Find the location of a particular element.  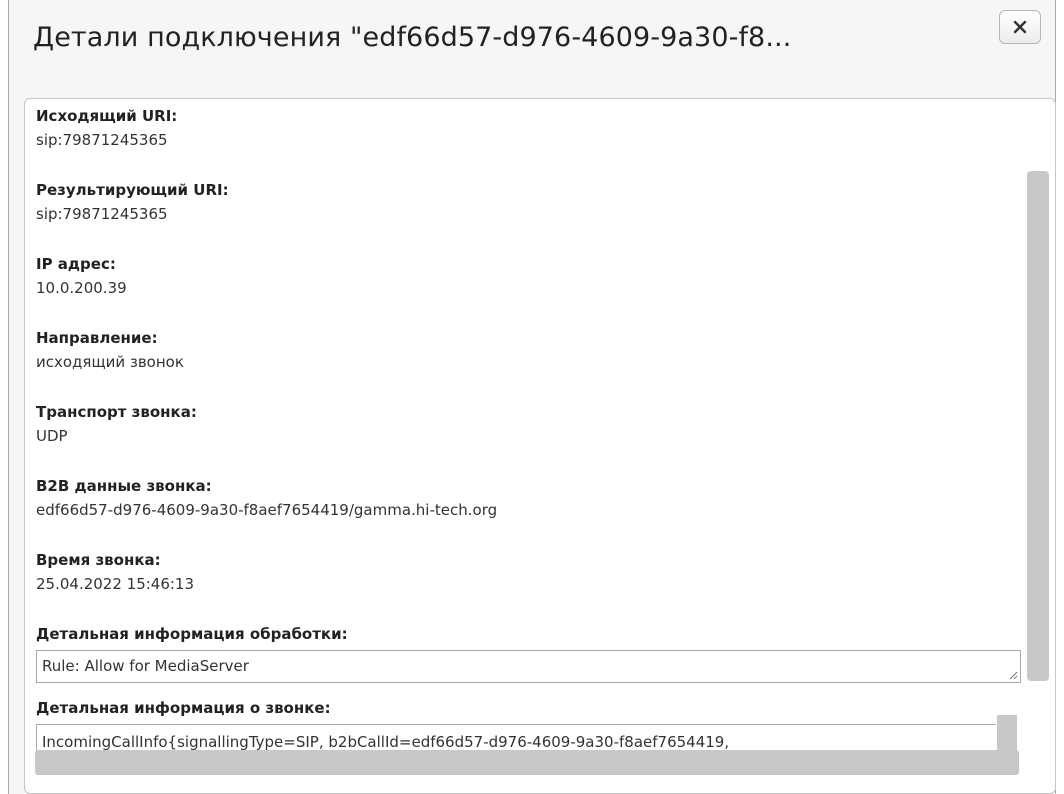

field-label: Время звонка: is located at coordinates (98, 560).